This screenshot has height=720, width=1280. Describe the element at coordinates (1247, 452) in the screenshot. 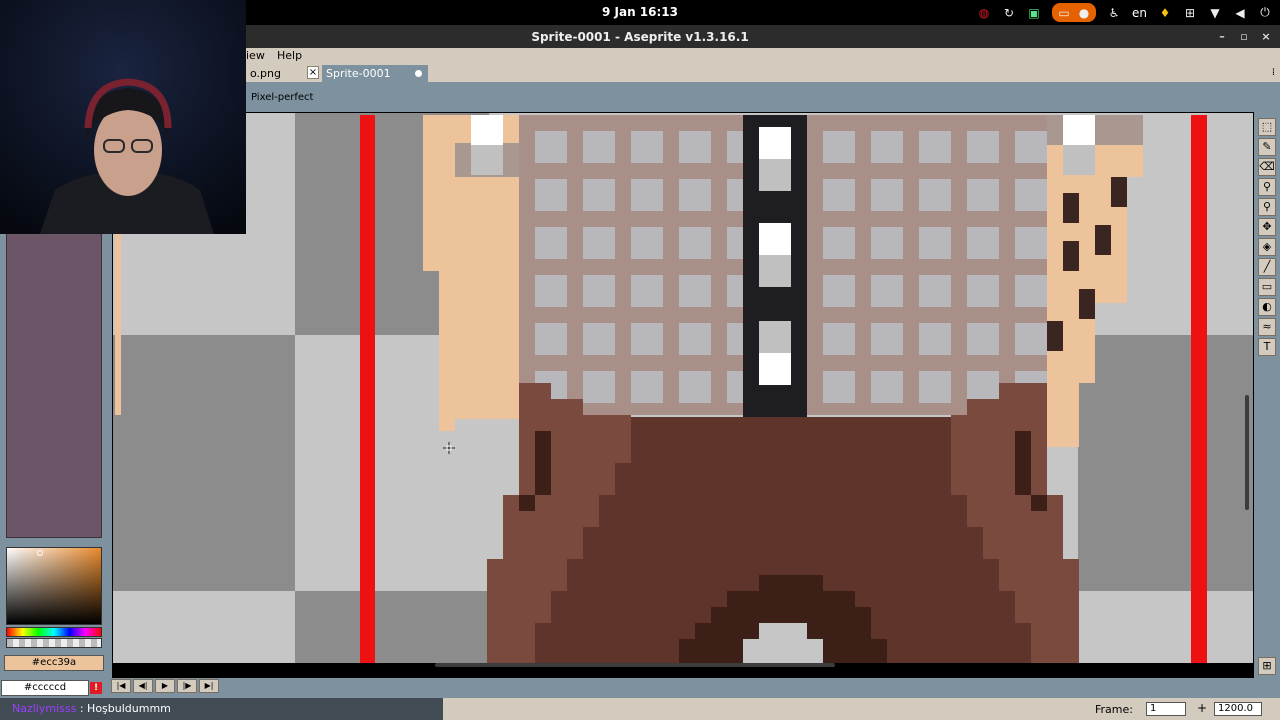

I see `vertical-scrollbar` at that location.